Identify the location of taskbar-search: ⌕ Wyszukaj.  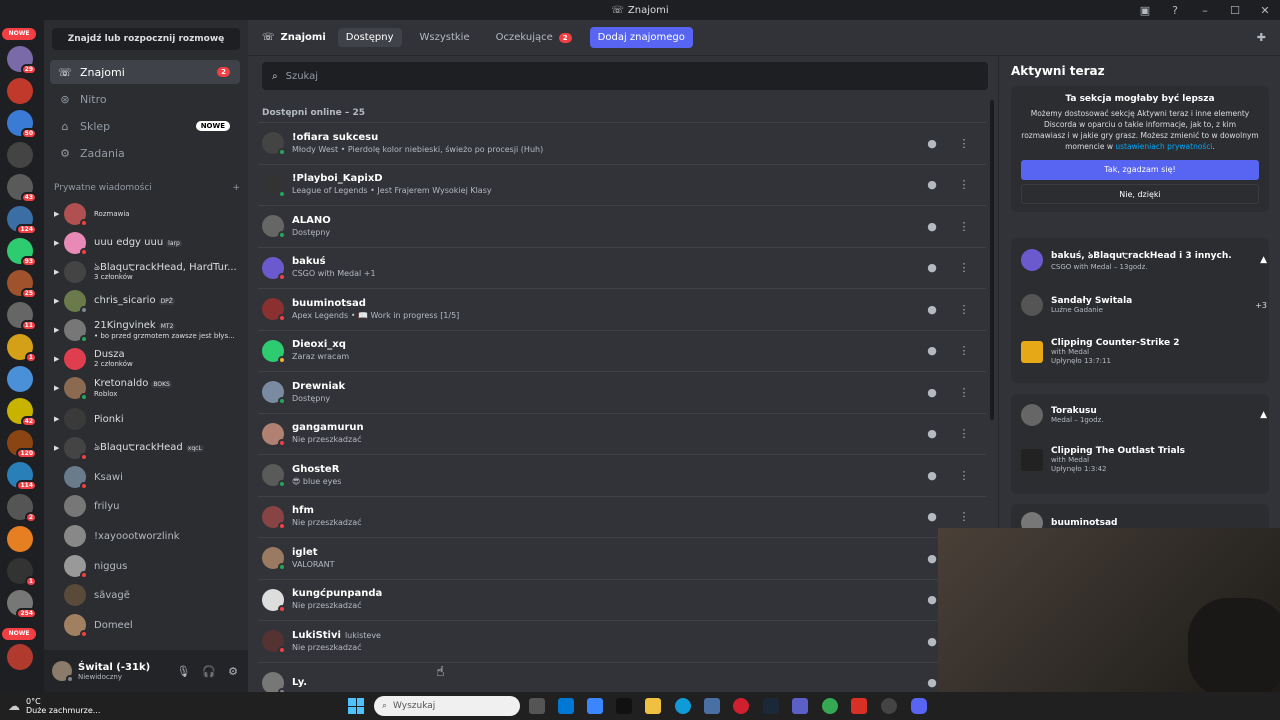
(447, 706).